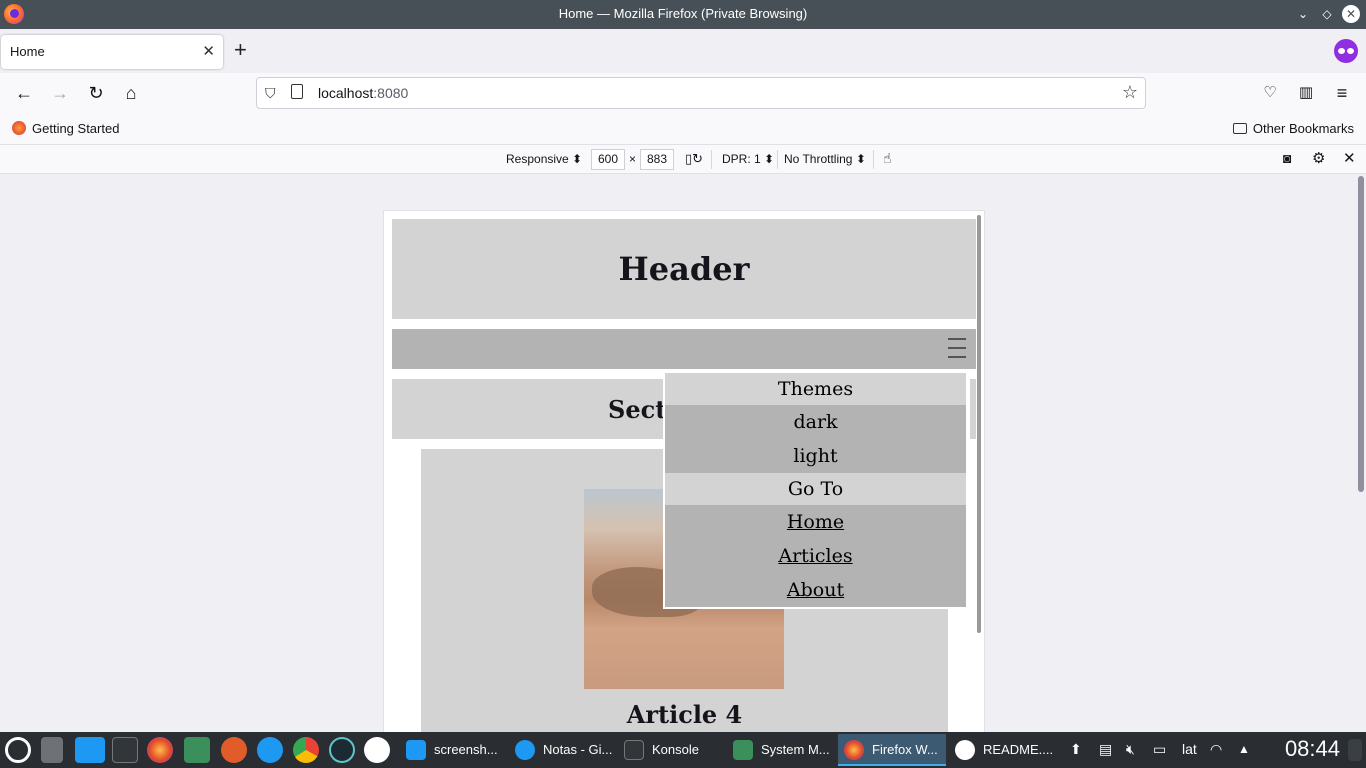  Describe the element at coordinates (1189, 749) in the screenshot. I see `keyboard-layout: lat` at that location.